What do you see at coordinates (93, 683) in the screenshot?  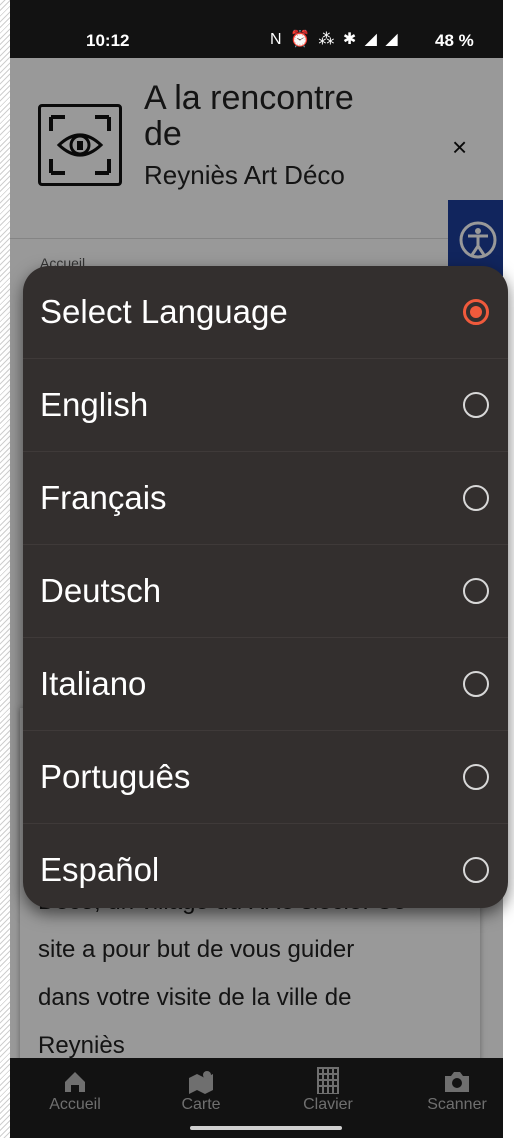 I see `language-label: Italiano` at bounding box center [93, 683].